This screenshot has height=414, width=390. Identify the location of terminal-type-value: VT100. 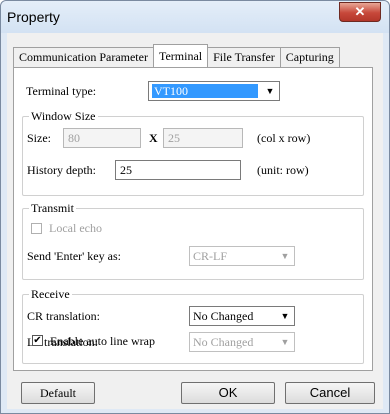
(205, 91).